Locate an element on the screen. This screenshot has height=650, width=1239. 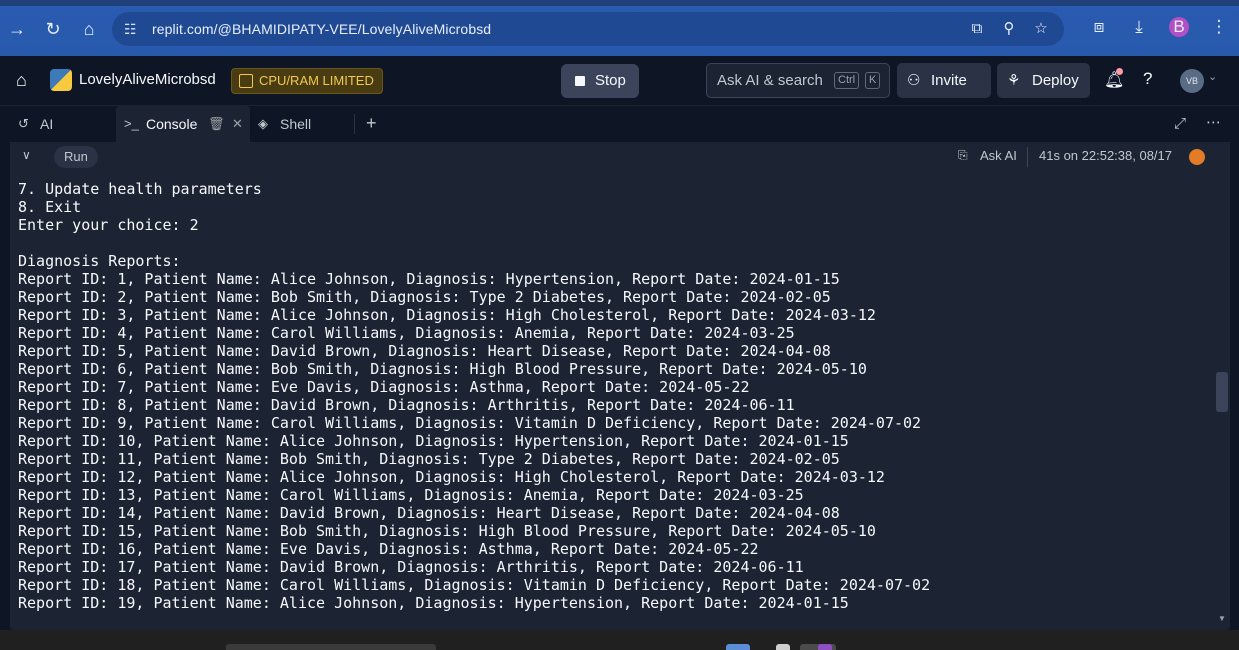
ask-ai-search-box: Ask AI & search Ctrl K is located at coordinates (798, 80).